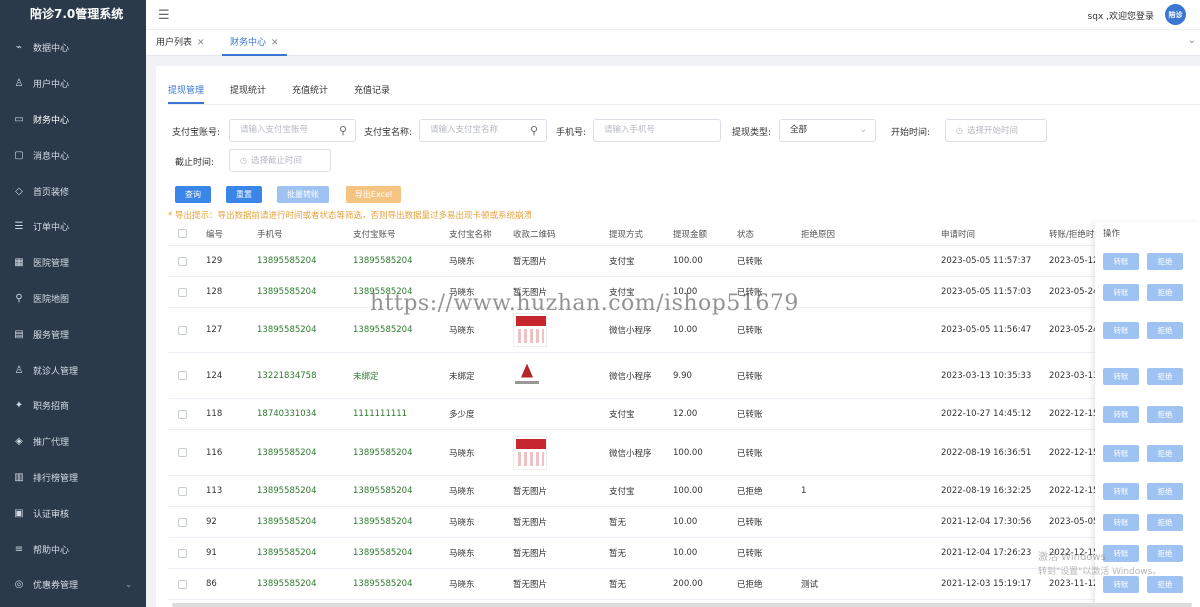 The height and width of the screenshot is (607, 1200). Describe the element at coordinates (618, 554) in the screenshot. I see `cell-method: 暂无` at that location.